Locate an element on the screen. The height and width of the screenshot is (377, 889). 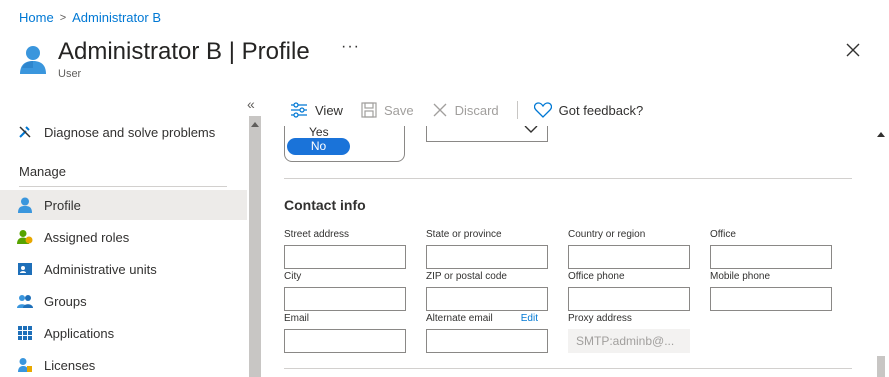
state-province-field: State or province is located at coordinates (487, 248).